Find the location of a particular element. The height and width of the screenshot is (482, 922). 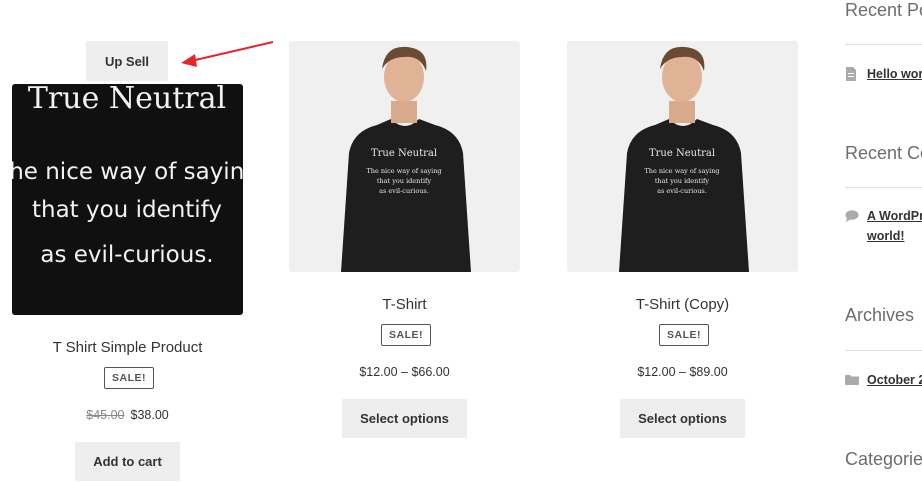

old-price: $45.00 is located at coordinates (105, 415).